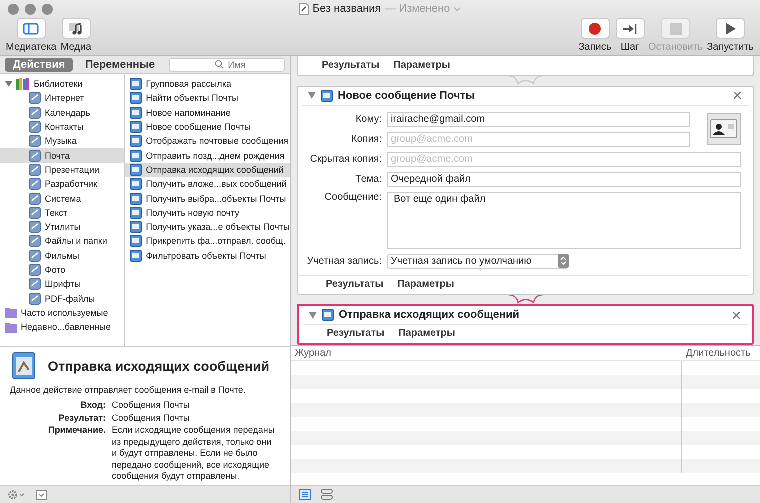 Image resolution: width=760 pixels, height=503 pixels. I want to click on library-item: PDF-файлы, so click(62, 298).